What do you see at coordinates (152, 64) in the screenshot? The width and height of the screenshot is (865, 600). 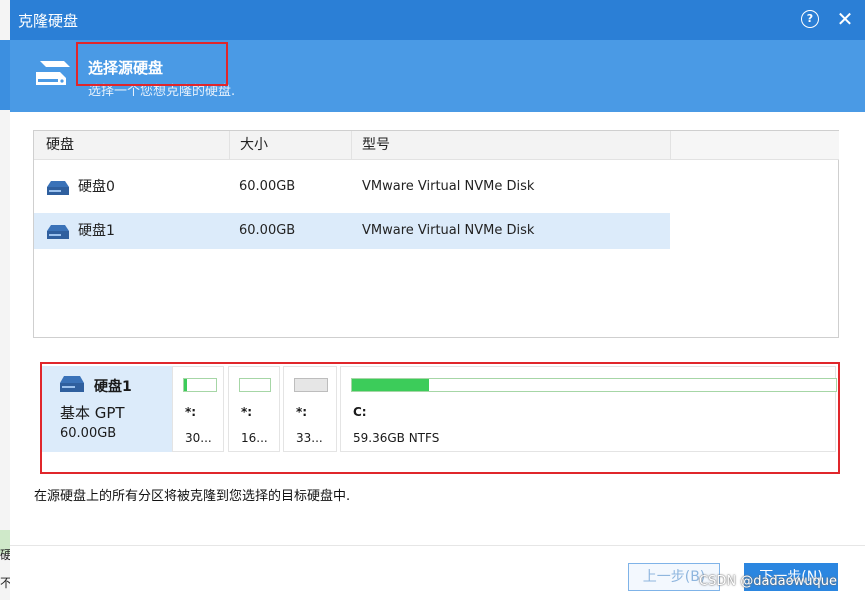 I see `annotation-box-title` at bounding box center [152, 64].